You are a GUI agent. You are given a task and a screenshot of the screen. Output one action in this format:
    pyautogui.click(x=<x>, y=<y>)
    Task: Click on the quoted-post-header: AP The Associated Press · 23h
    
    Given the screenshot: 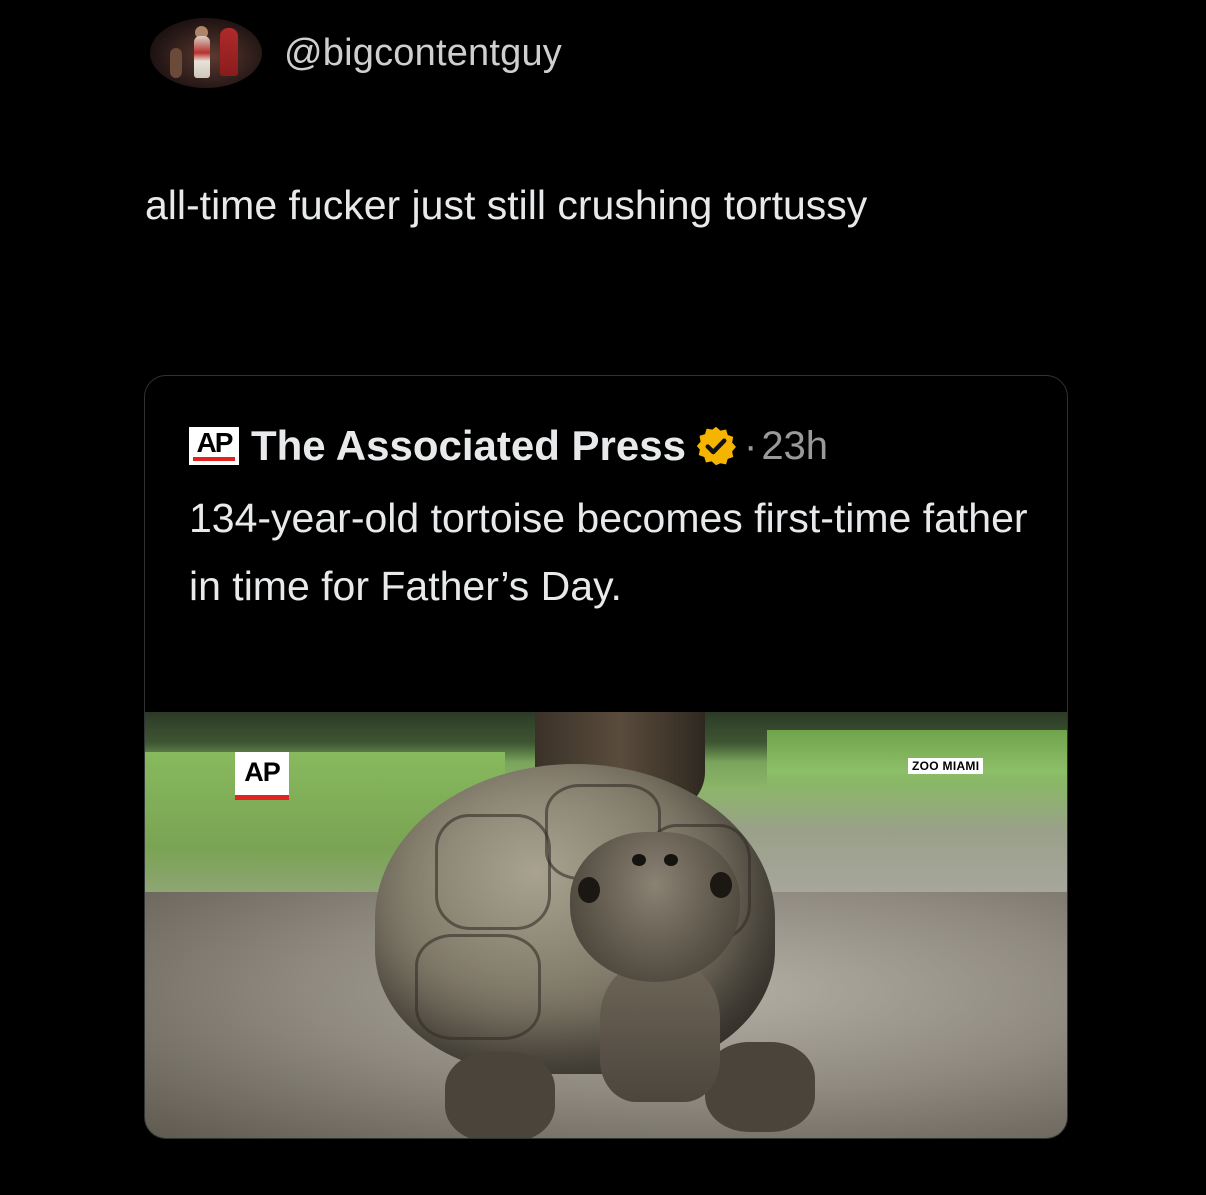 What is the action you would take?
    pyautogui.click(x=508, y=446)
    